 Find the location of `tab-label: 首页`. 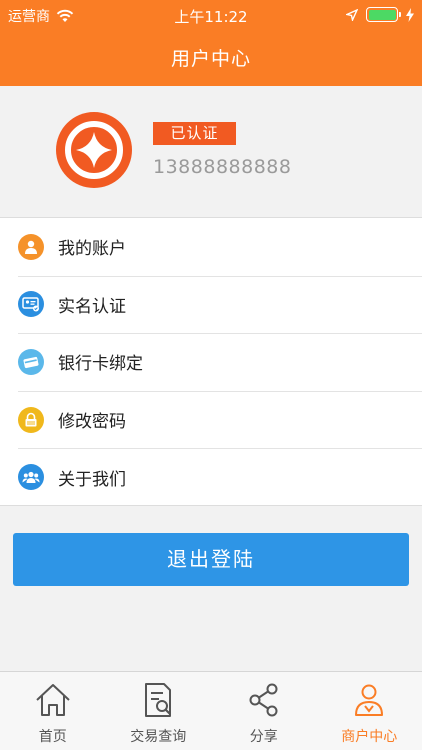

tab-label: 首页 is located at coordinates (52, 737).